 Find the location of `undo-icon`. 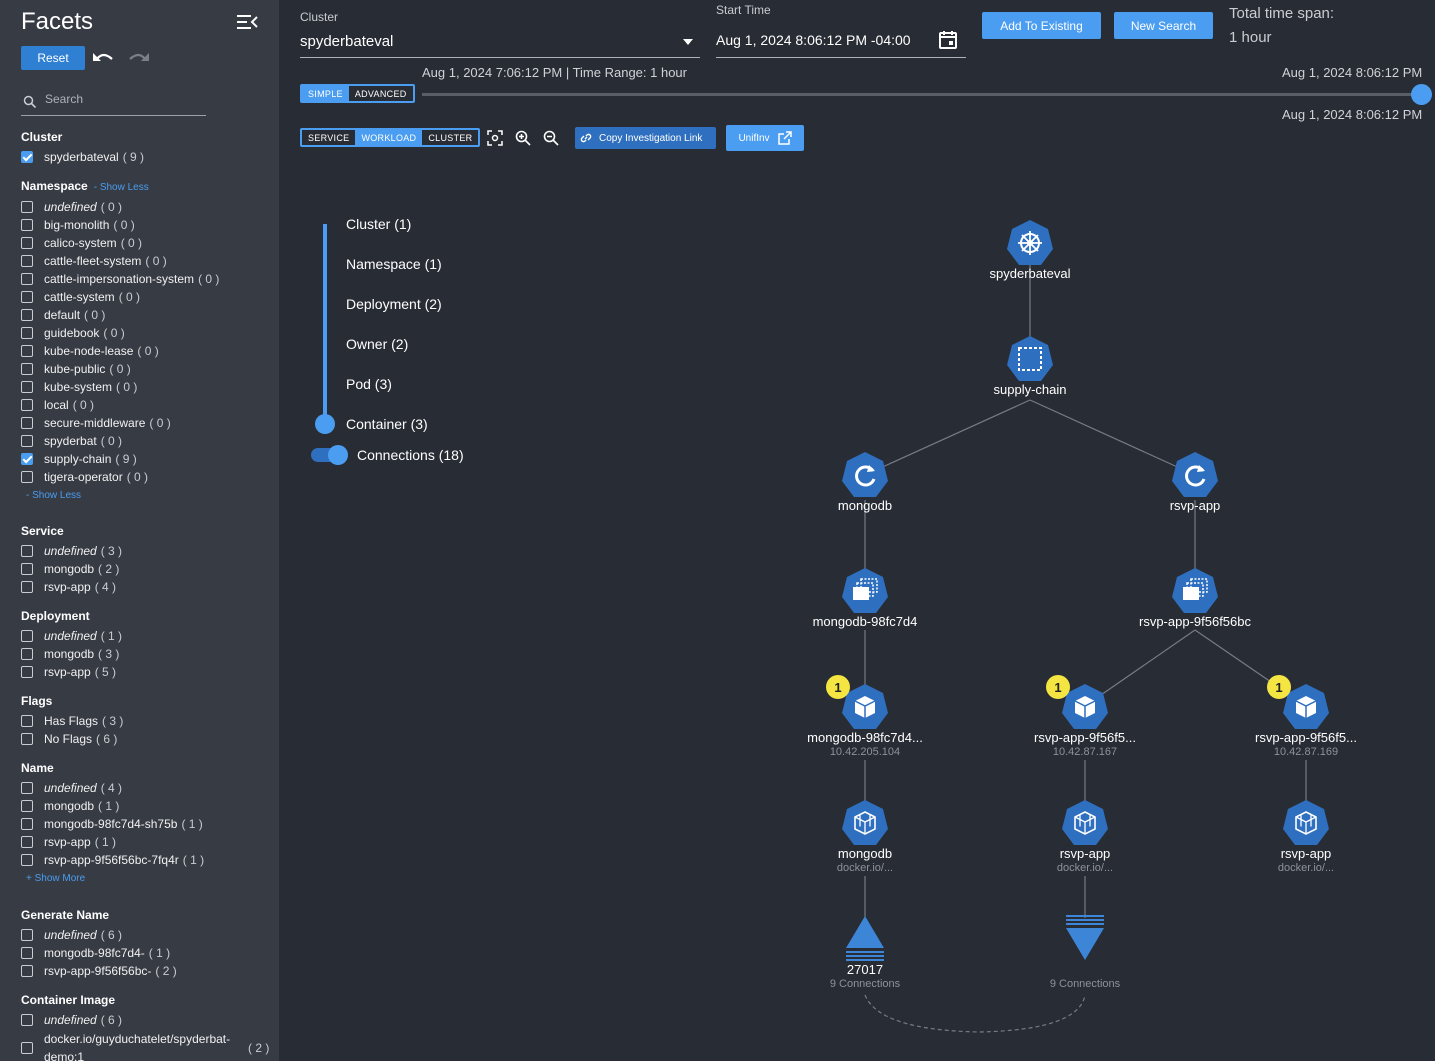

undo-icon is located at coordinates (103, 57).